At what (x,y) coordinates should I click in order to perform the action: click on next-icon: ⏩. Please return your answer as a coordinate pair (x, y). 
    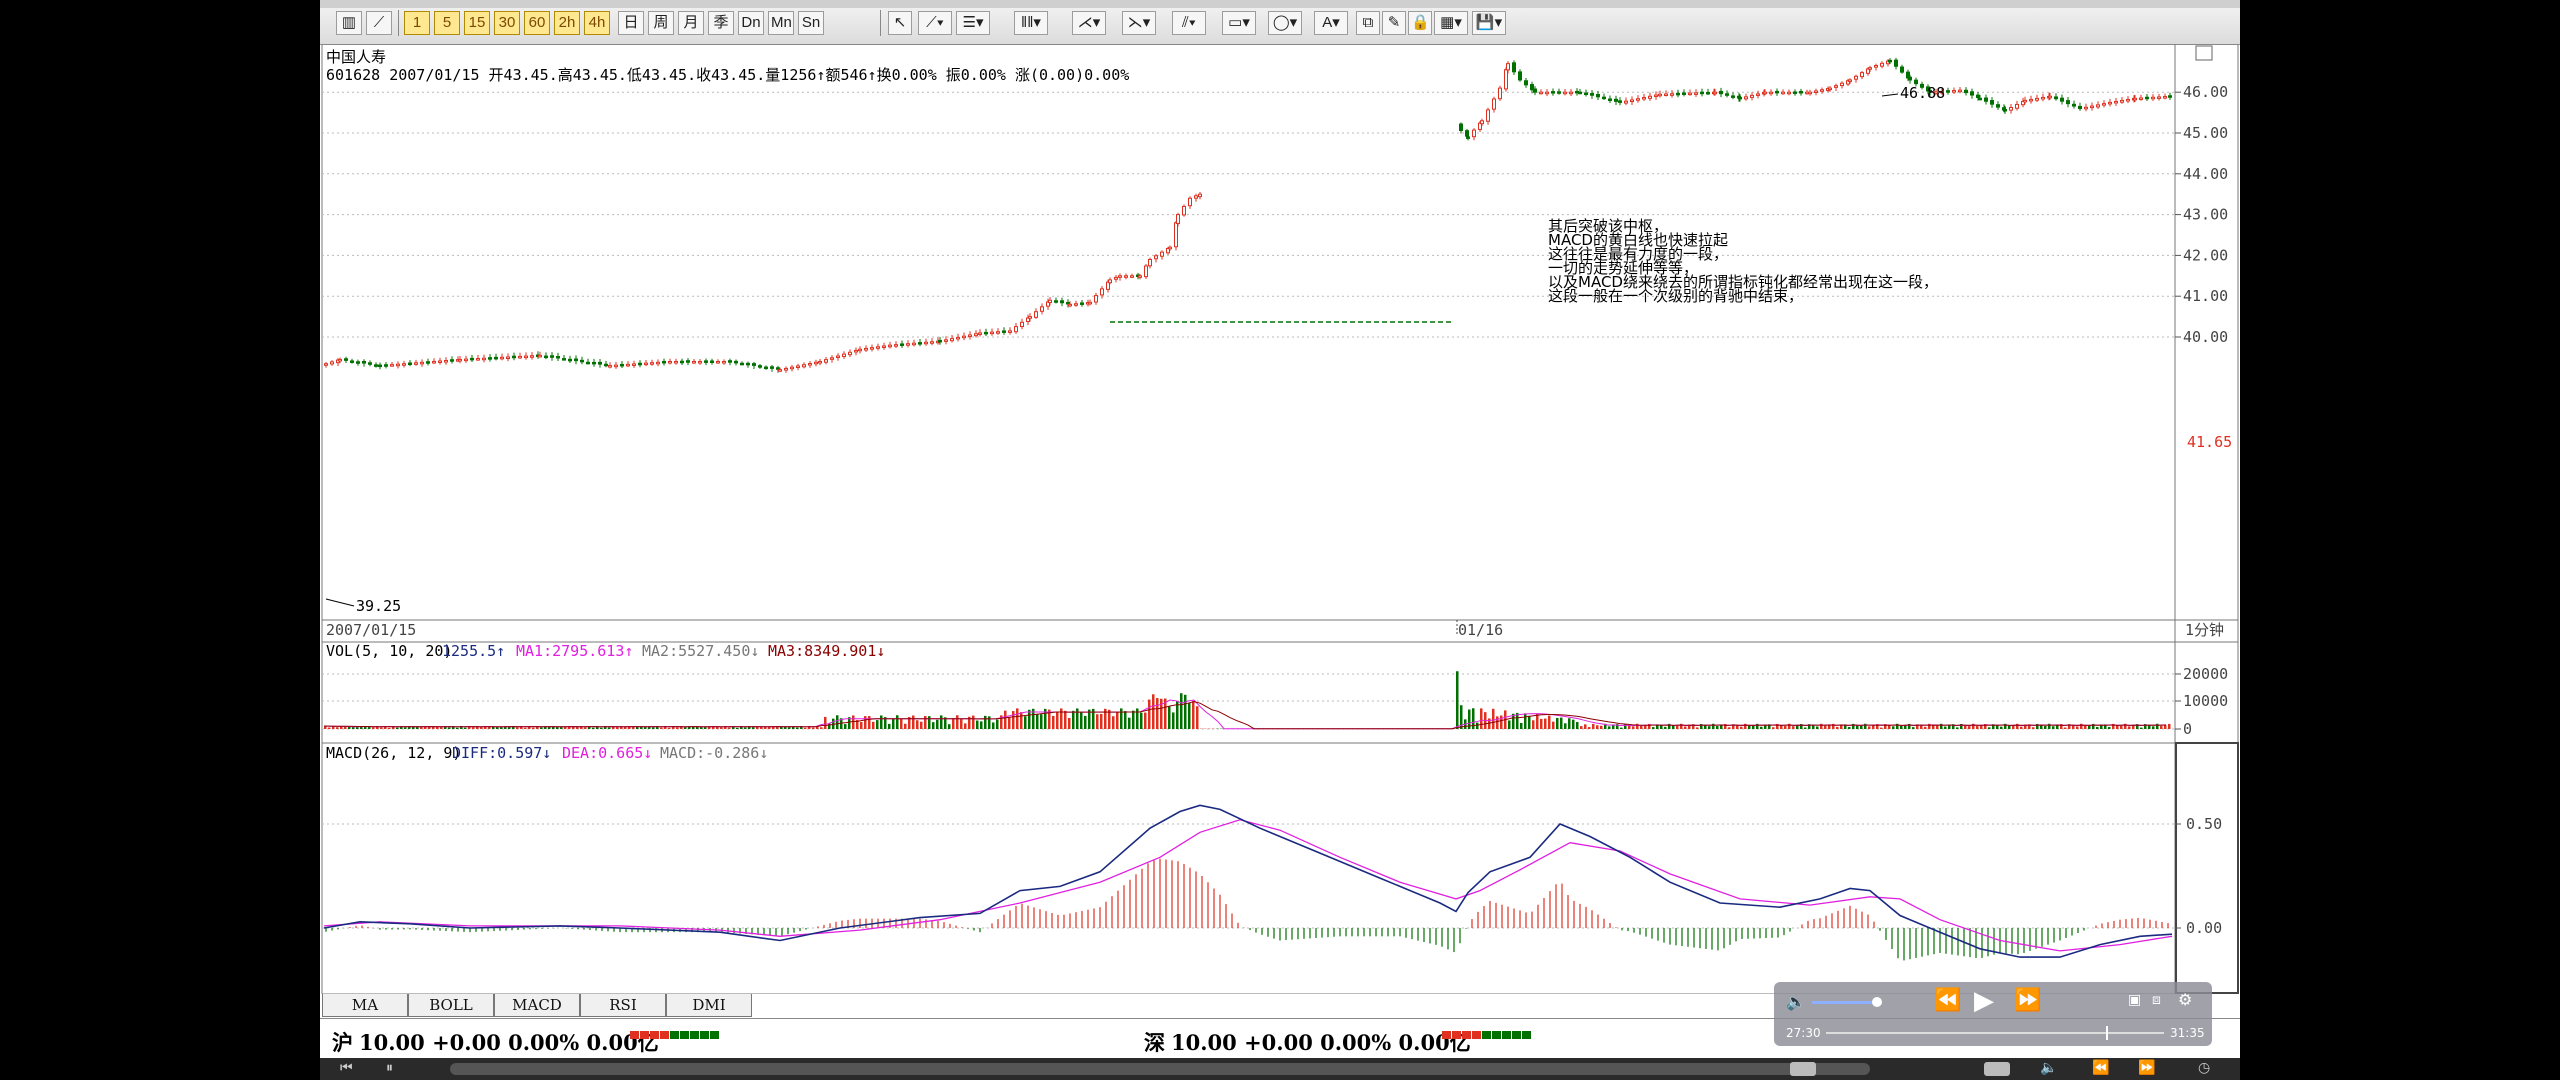
    Looking at the image, I should click on (2146, 1068).